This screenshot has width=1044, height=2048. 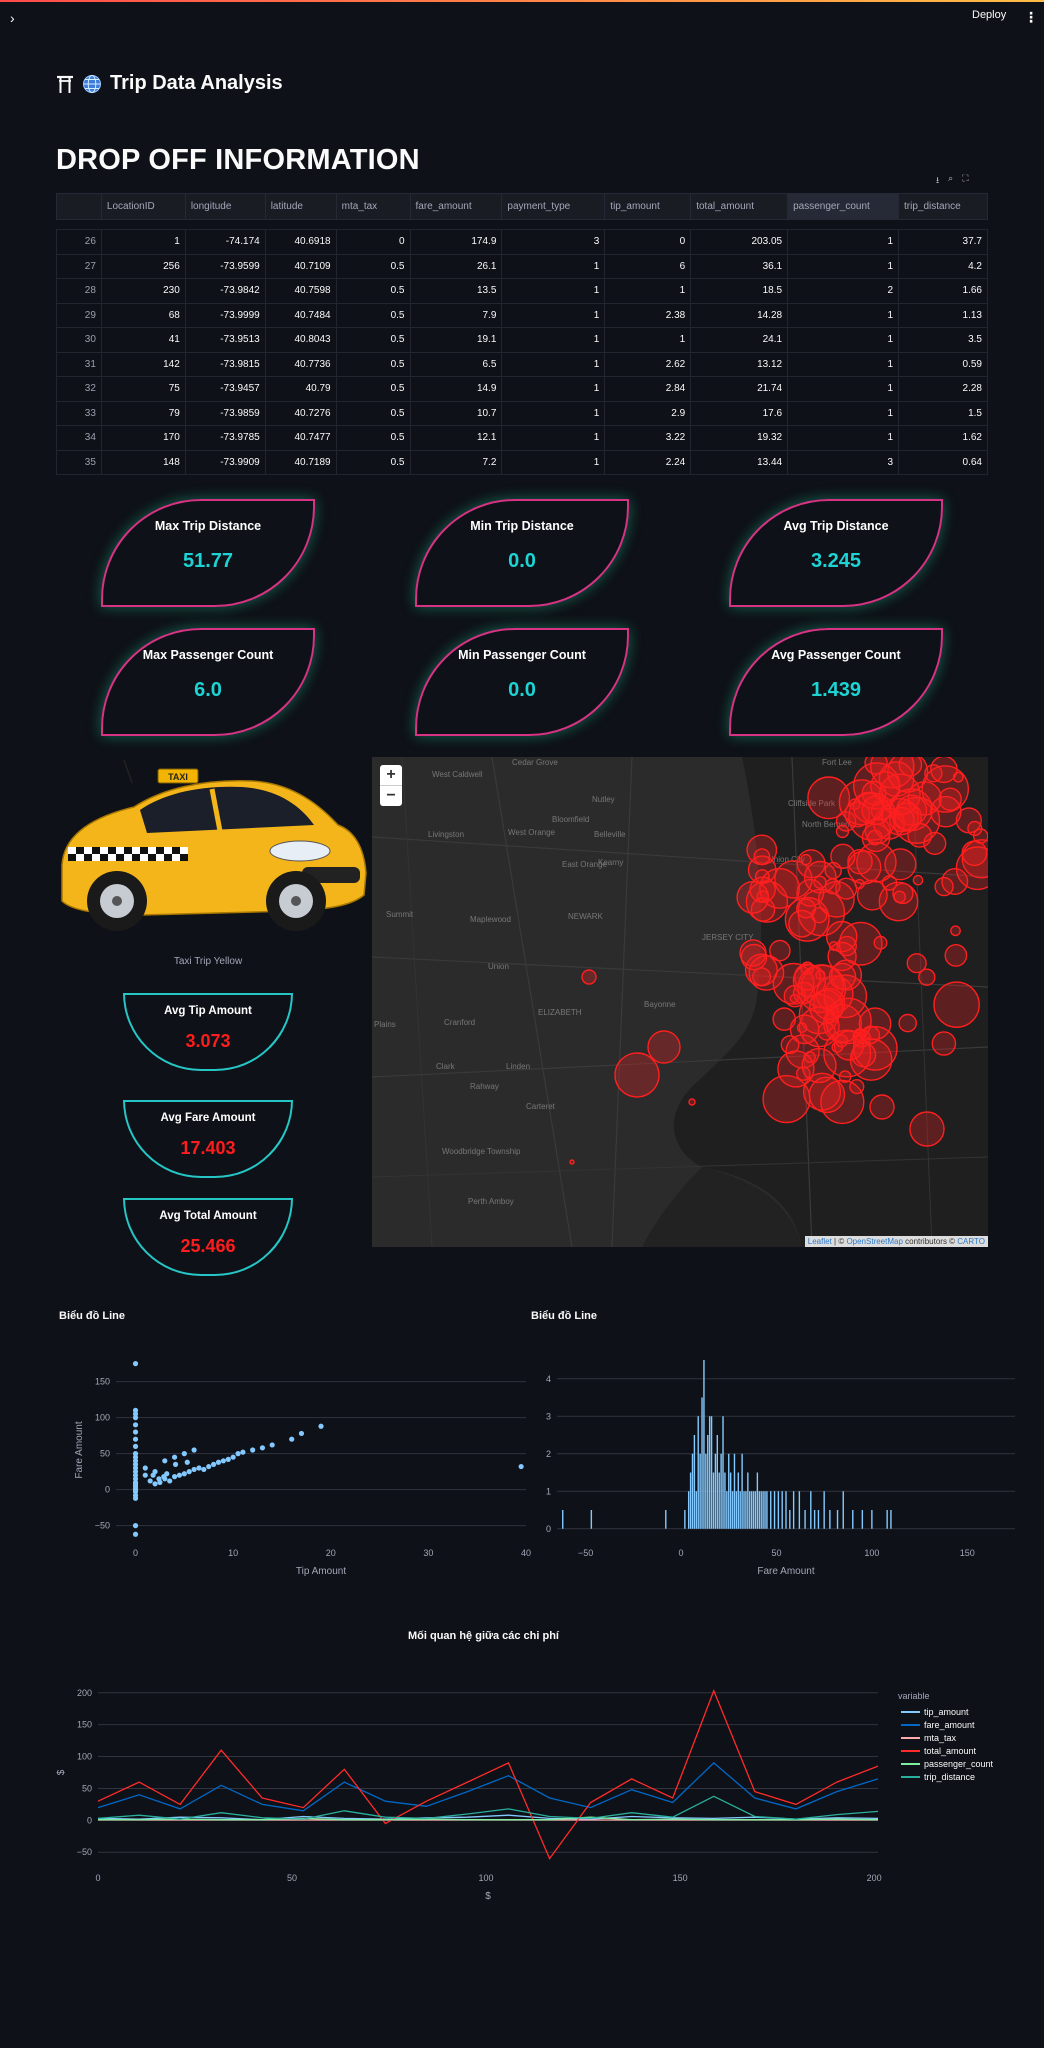 What do you see at coordinates (300, 291) in the screenshot?
I see `table-cell: 40.7598` at bounding box center [300, 291].